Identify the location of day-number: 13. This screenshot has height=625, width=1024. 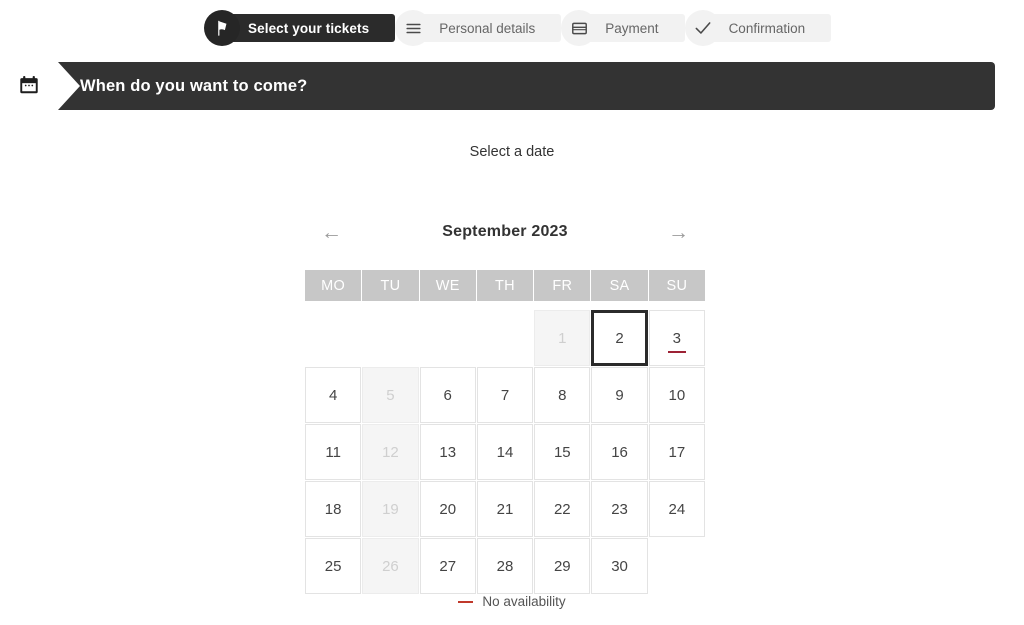
(448, 452).